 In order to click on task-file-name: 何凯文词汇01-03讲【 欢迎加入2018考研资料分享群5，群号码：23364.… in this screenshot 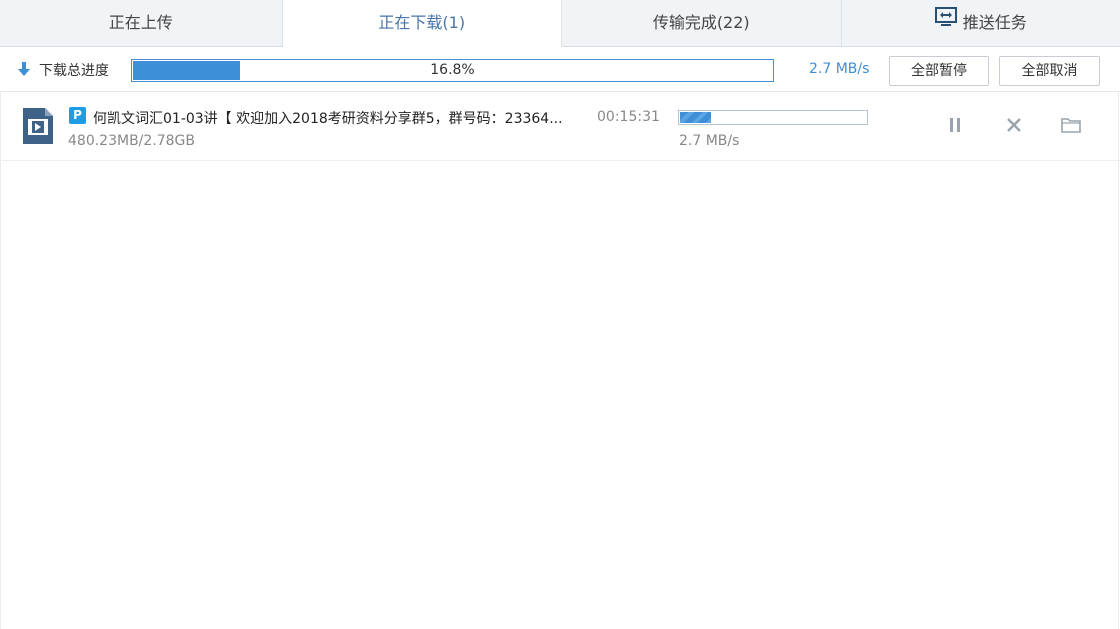, I will do `click(328, 119)`.